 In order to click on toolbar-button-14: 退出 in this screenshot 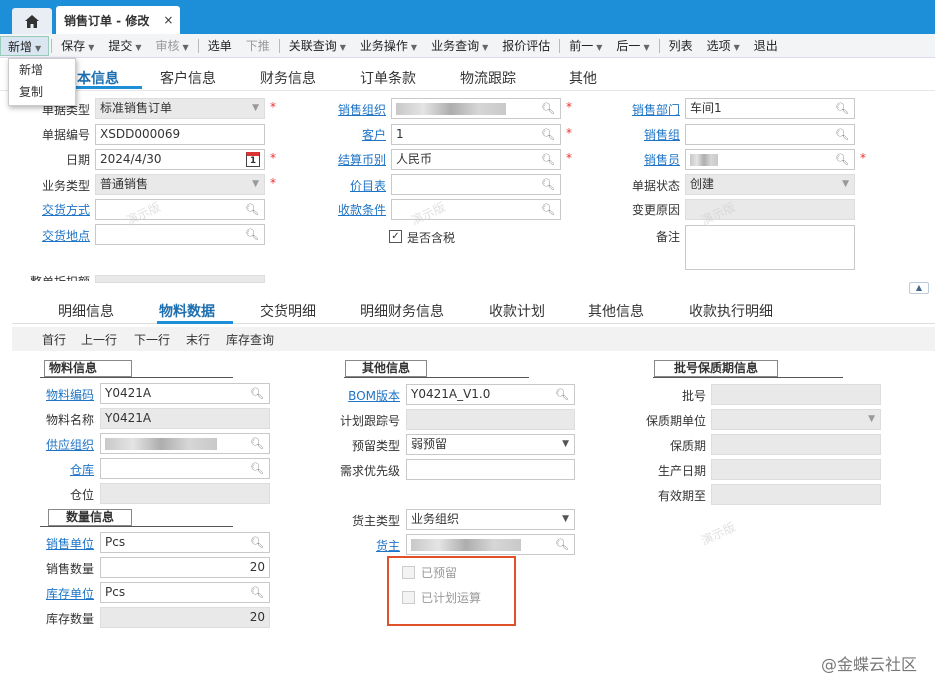, I will do `click(766, 46)`.